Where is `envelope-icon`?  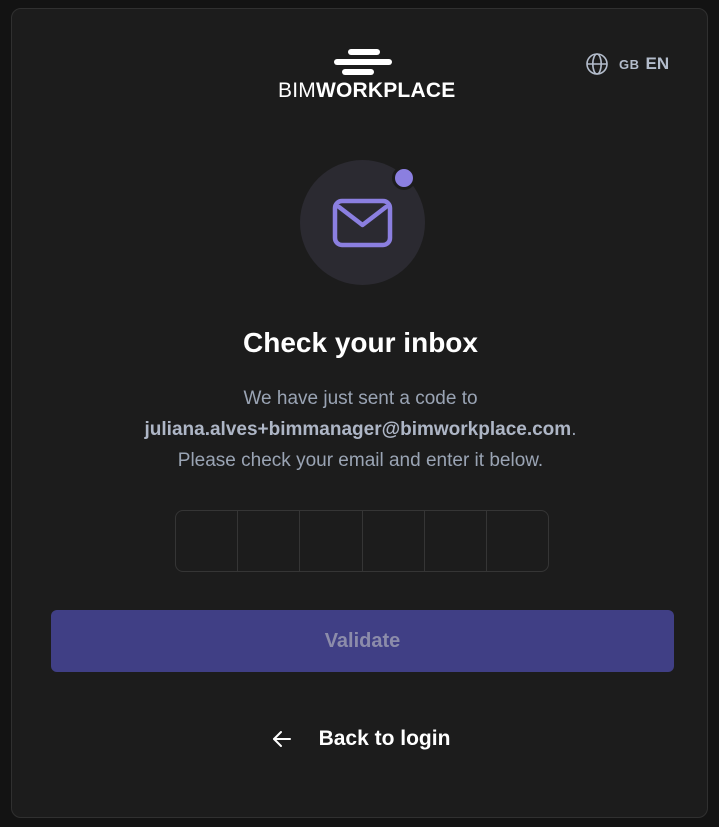 envelope-icon is located at coordinates (362, 223).